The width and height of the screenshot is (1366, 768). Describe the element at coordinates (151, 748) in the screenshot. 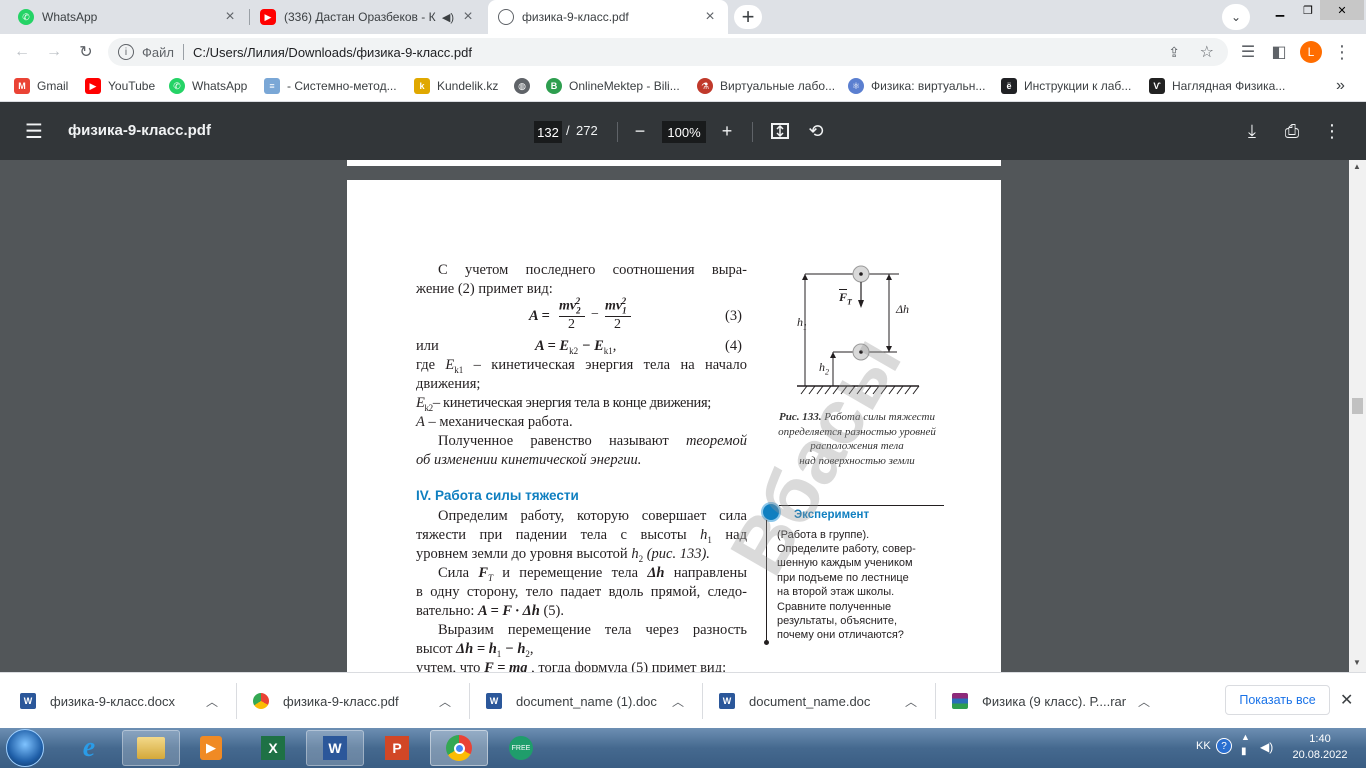

I see `taskbar-explorer-icon` at that location.